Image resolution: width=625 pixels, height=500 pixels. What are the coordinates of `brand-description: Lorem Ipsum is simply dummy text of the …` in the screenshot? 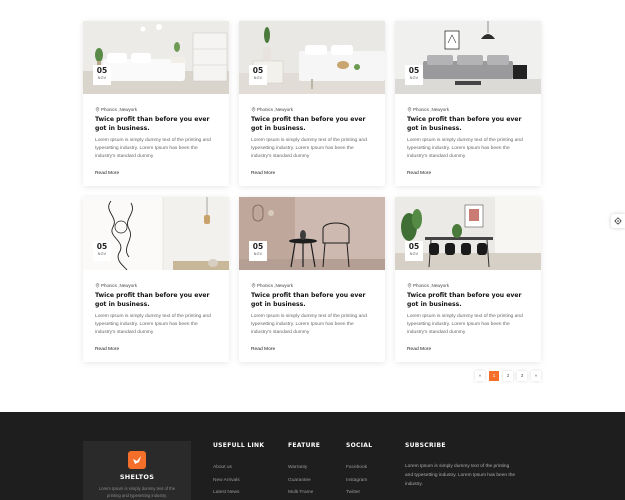 It's located at (137, 492).